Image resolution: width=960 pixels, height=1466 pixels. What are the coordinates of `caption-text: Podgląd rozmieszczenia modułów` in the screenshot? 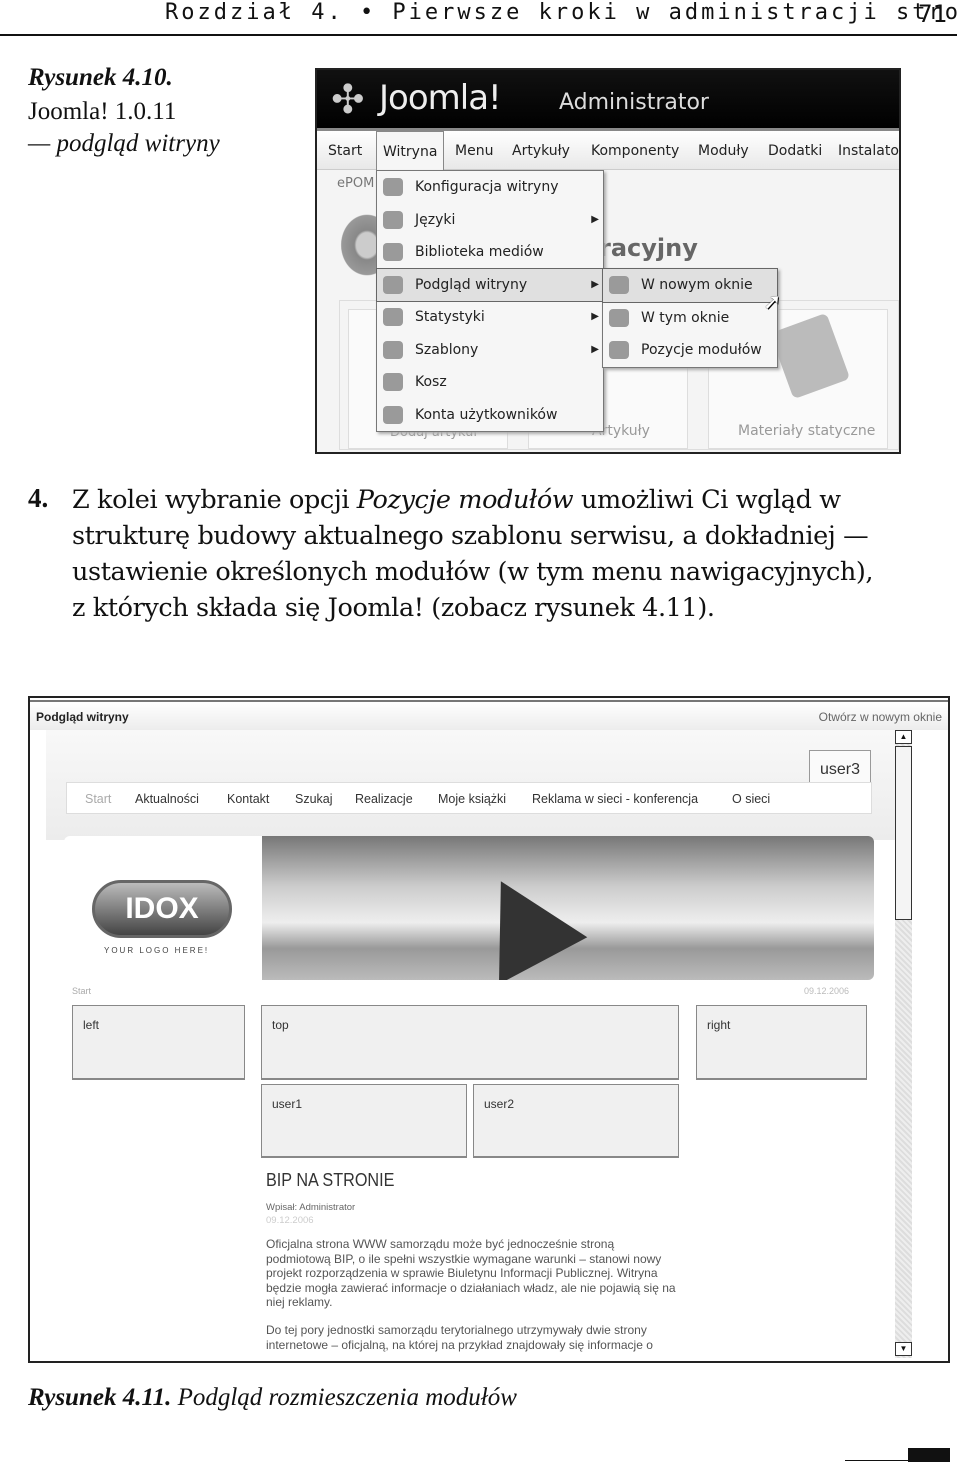 It's located at (347, 1397).